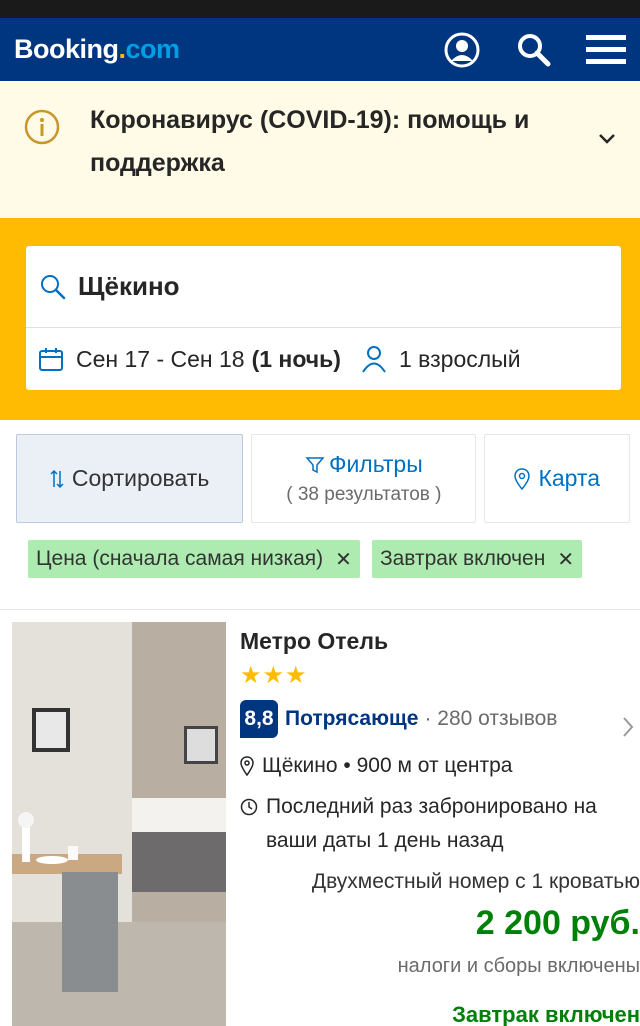  What do you see at coordinates (119, 824) in the screenshot?
I see `hotel-photo` at bounding box center [119, 824].